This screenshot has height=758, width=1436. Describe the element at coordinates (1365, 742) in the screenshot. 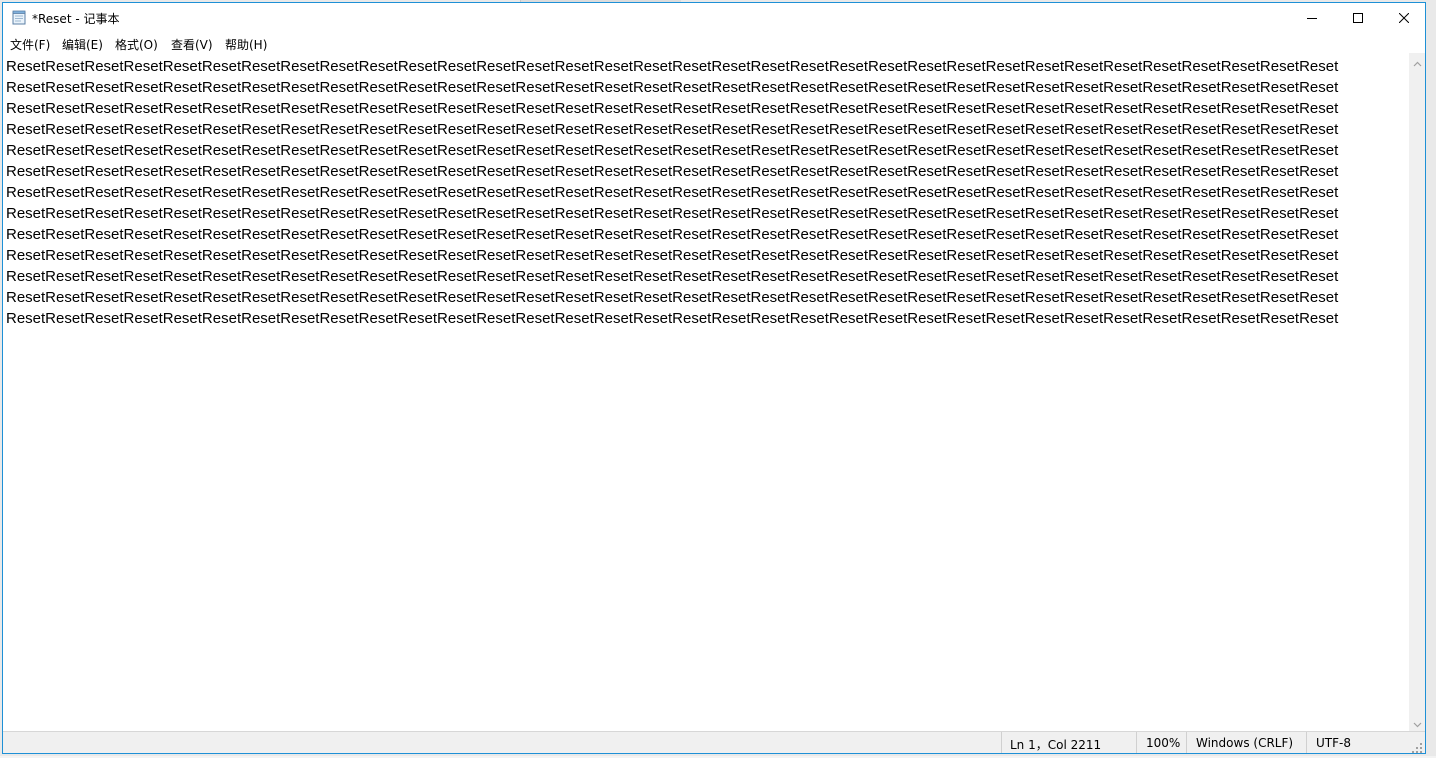

I see `status-encoding-segment: UTF-8` at that location.